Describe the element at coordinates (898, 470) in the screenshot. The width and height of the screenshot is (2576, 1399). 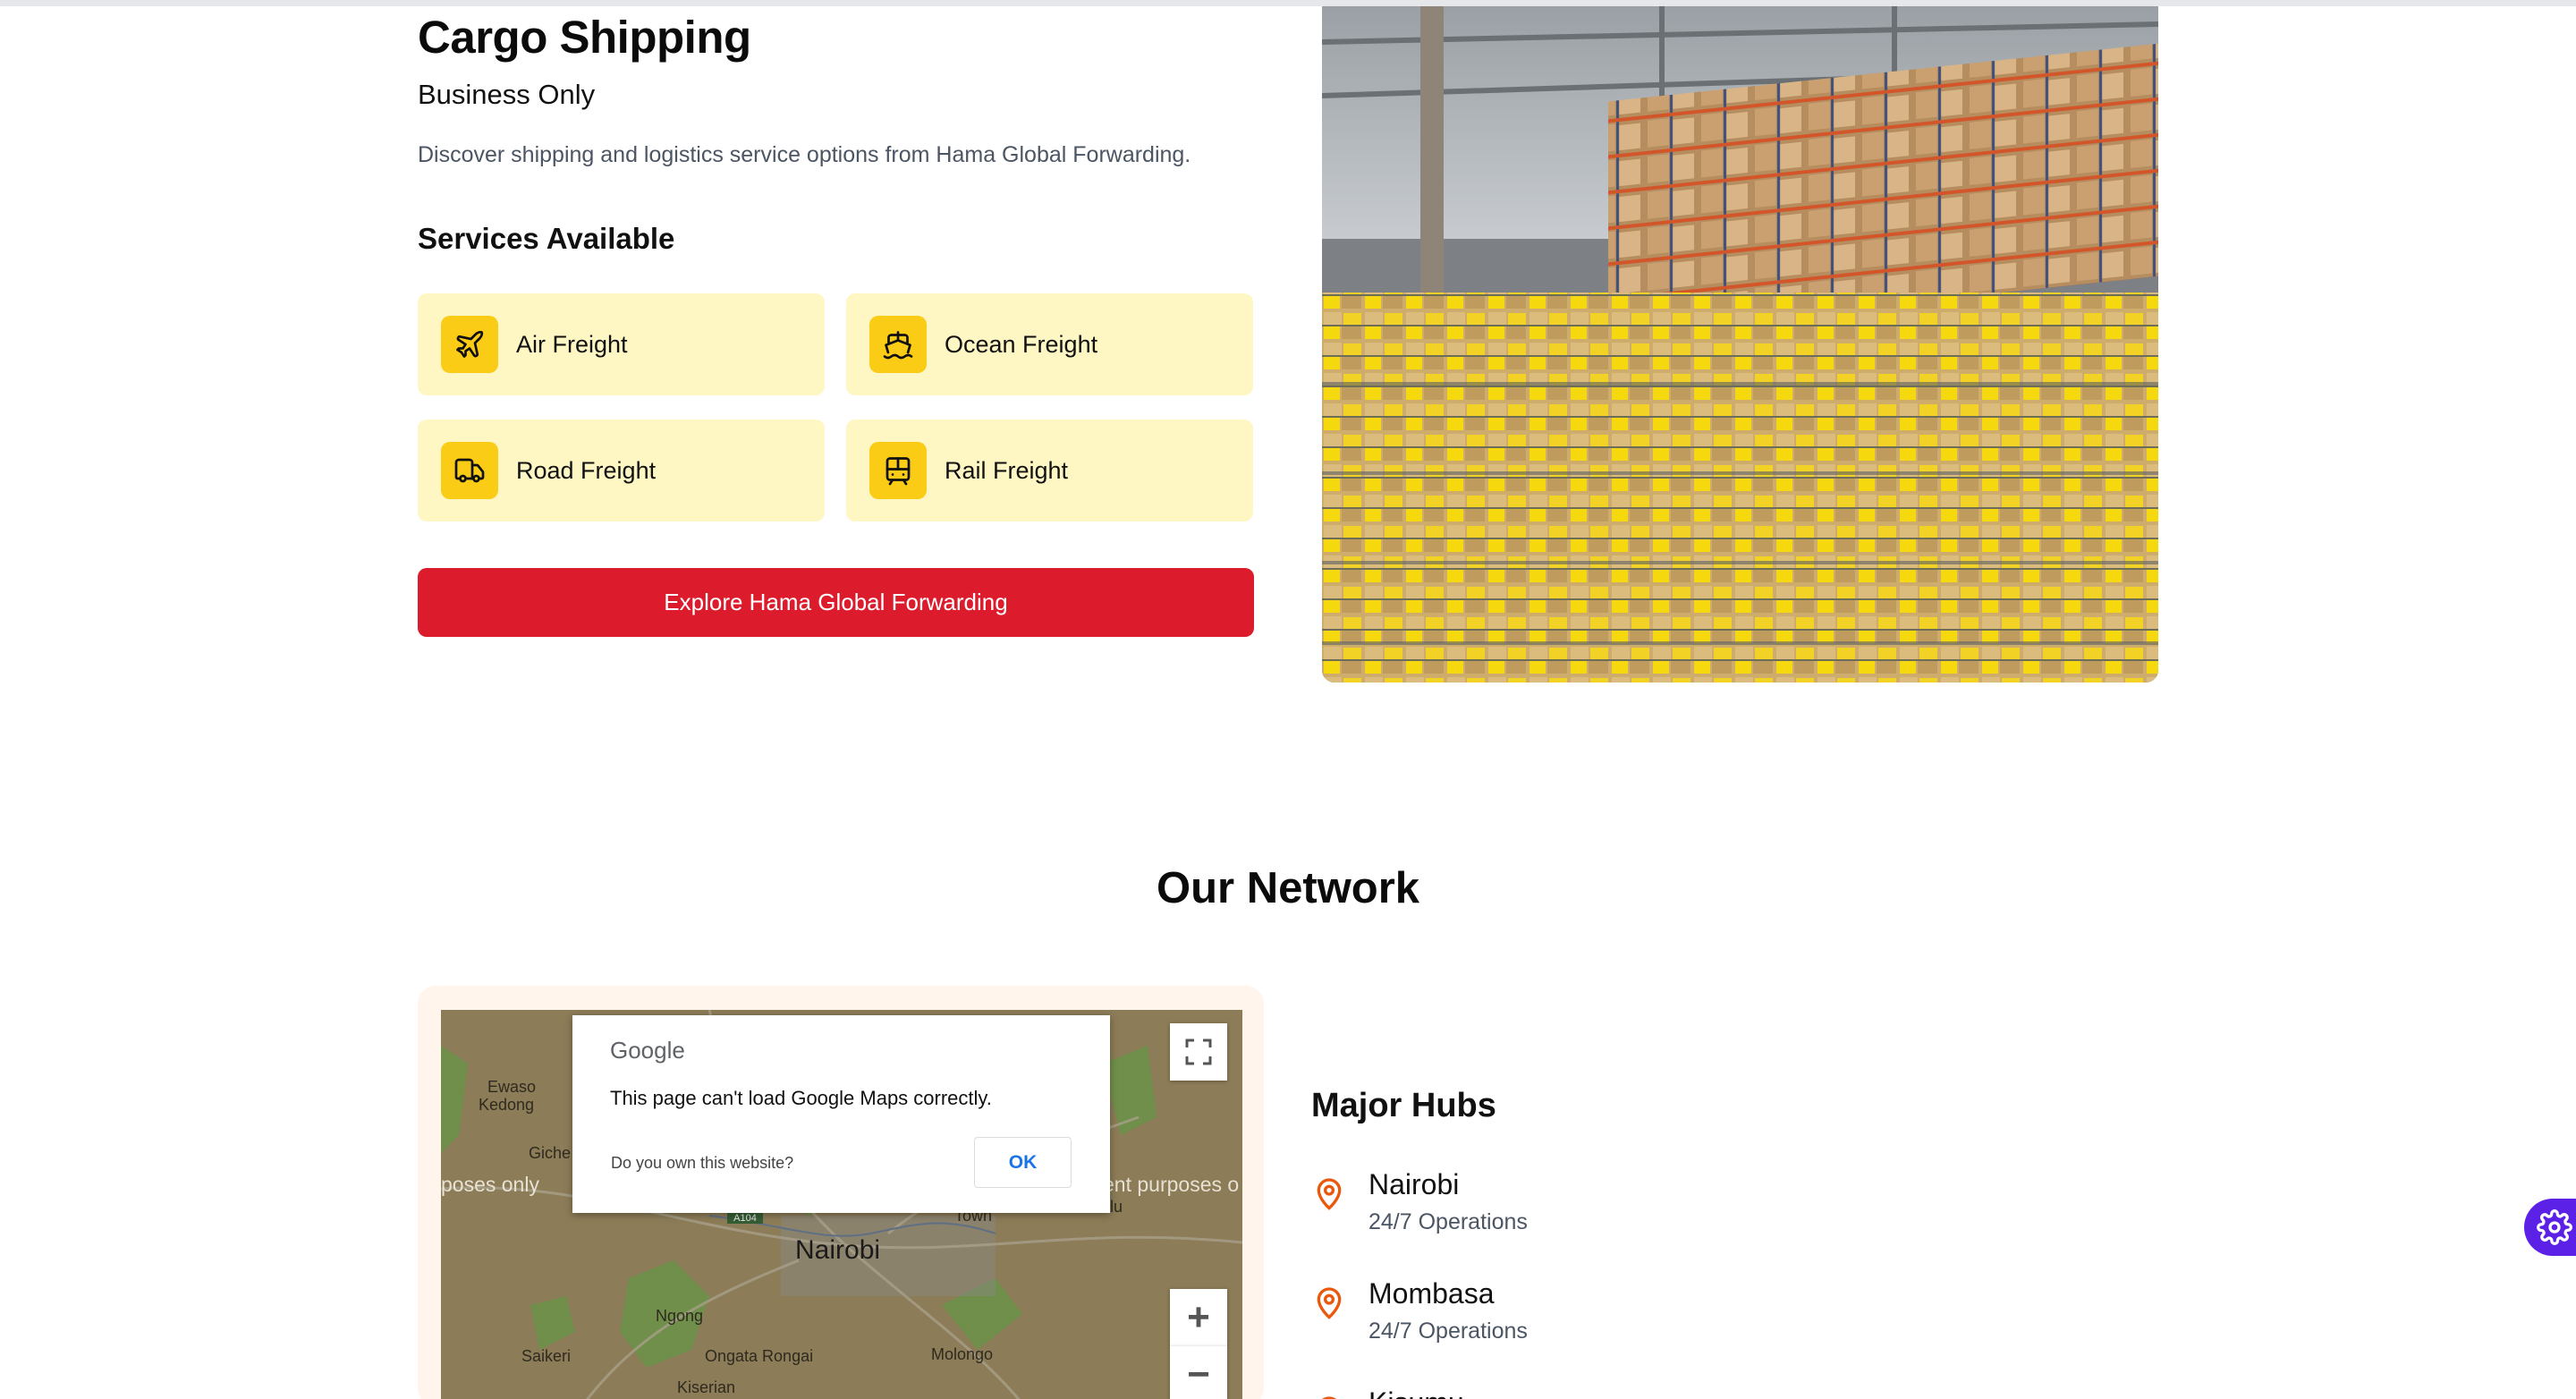
I see `train-icon` at that location.